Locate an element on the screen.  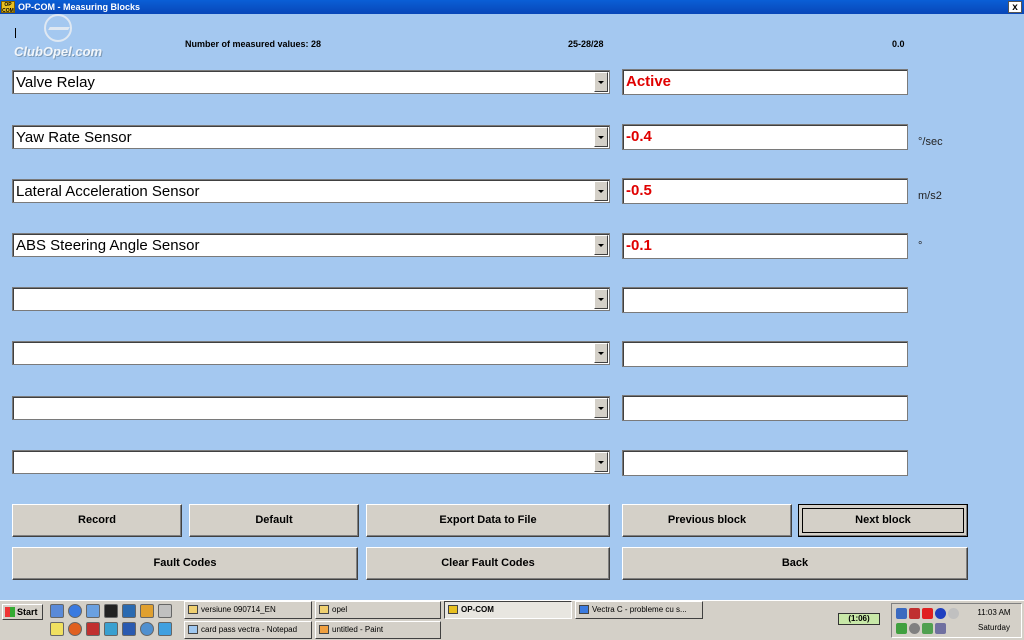
task-folder-opel: opel is located at coordinates (378, 610).